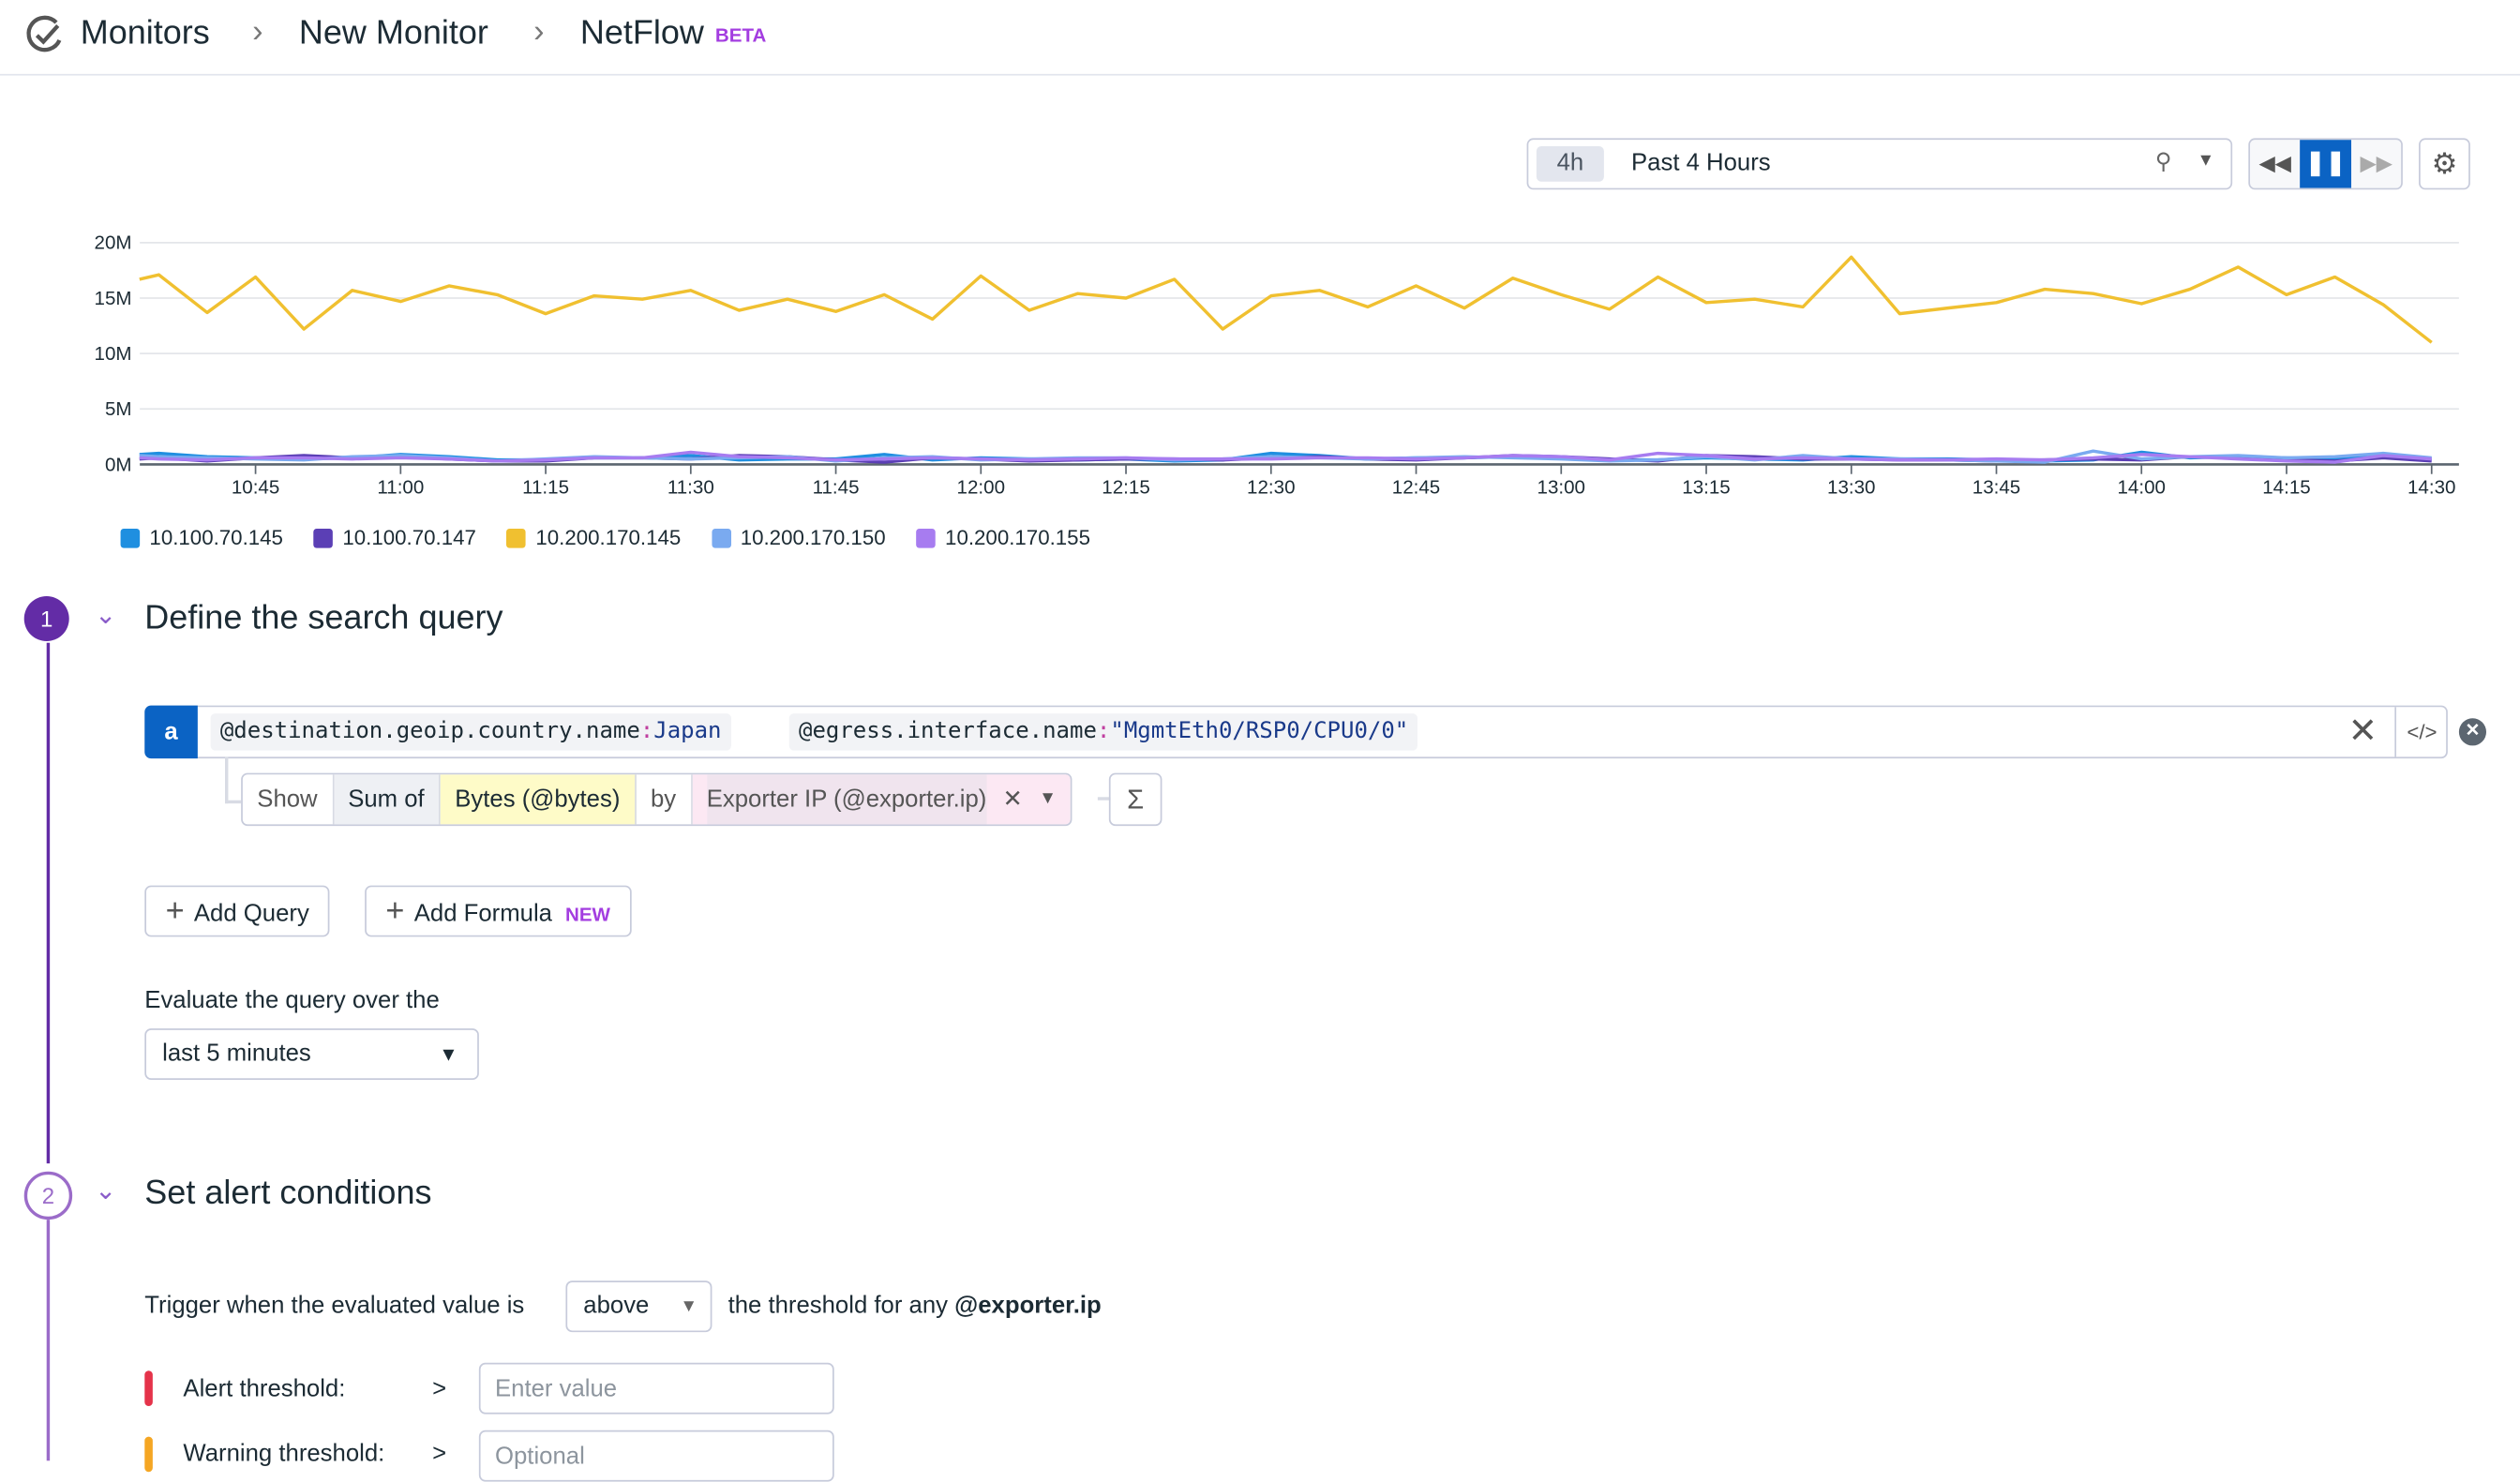 This screenshot has height=1482, width=2520. I want to click on legend-item: 10.100.70.147, so click(394, 537).